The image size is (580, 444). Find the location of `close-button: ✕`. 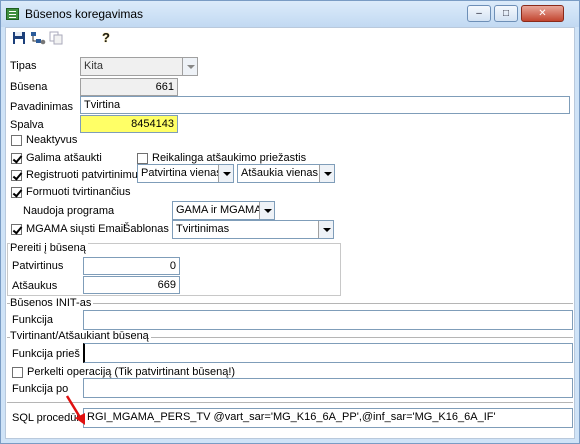

close-button: ✕ is located at coordinates (542, 13).